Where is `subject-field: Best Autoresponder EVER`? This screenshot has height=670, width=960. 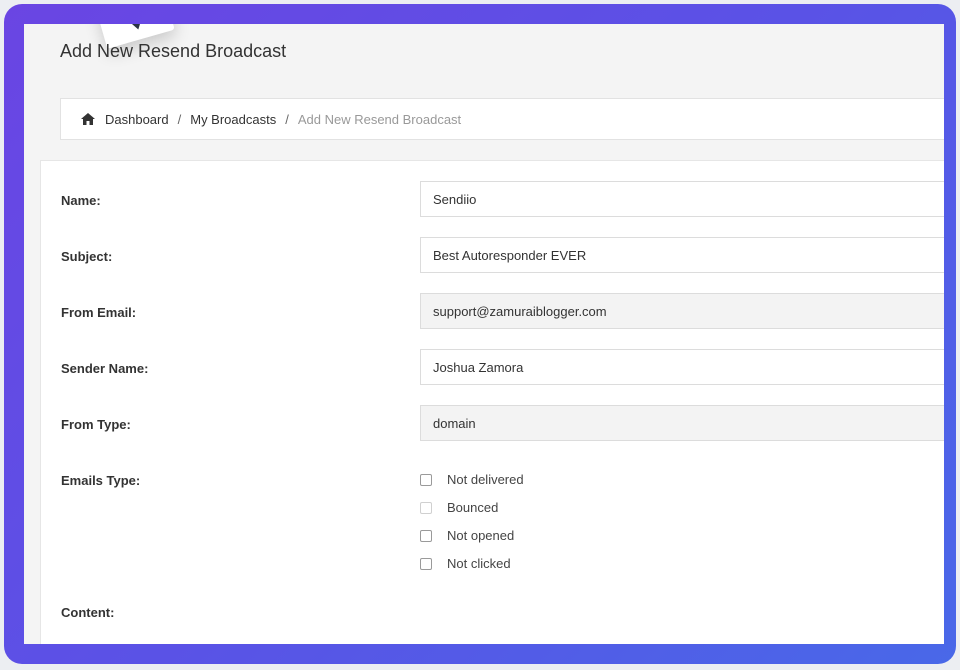
subject-field: Best Autoresponder EVER is located at coordinates (682, 255).